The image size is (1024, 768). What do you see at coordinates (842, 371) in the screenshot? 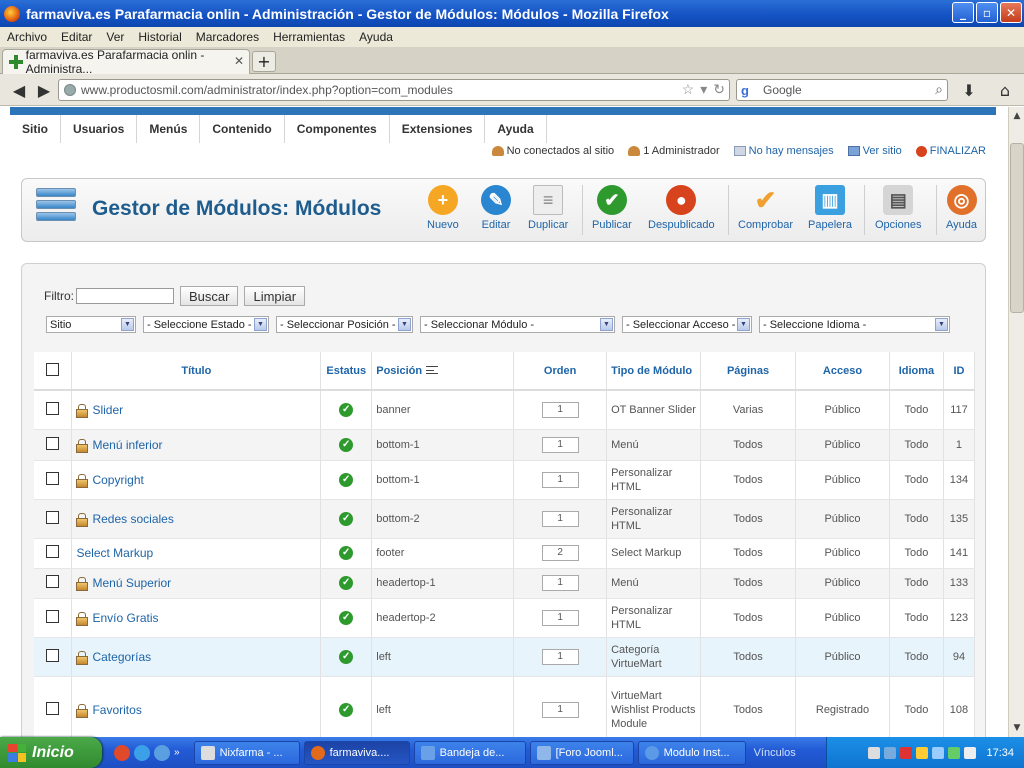
I see `access-header: Acceso` at bounding box center [842, 371].